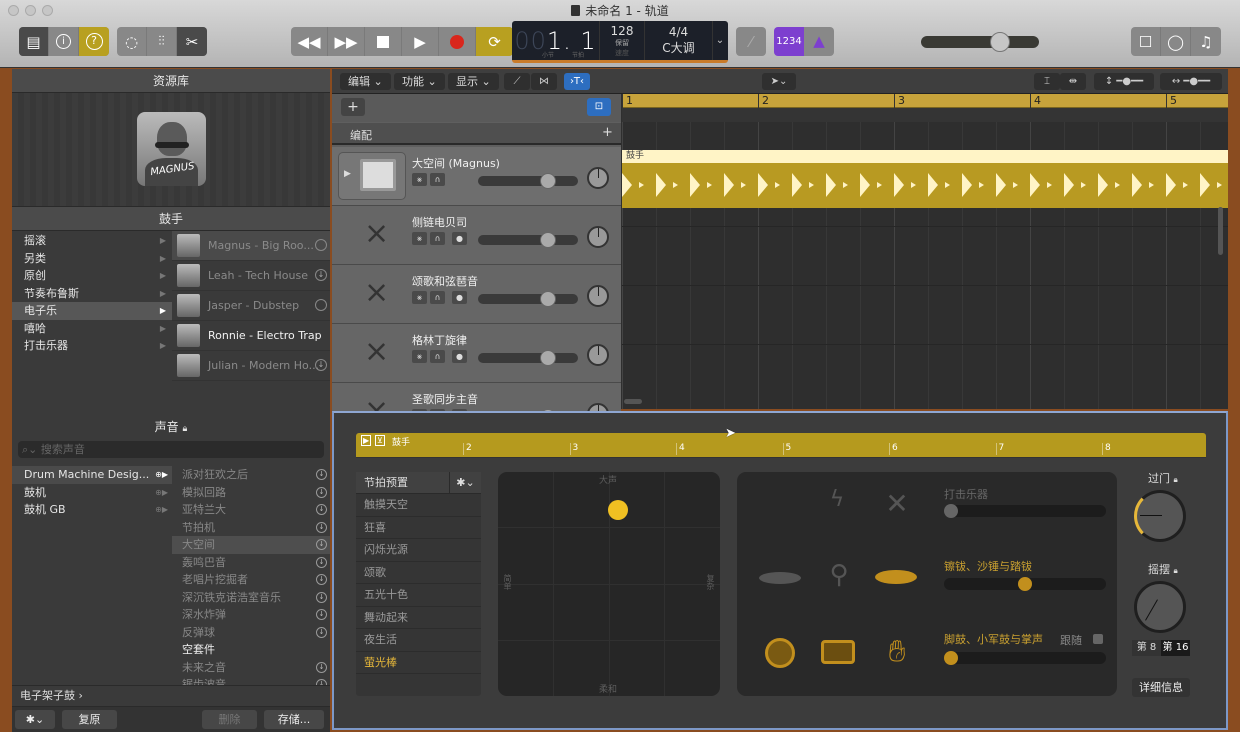 The width and height of the screenshot is (1240, 732). Describe the element at coordinates (476, 294) in the screenshot. I see `track-header: ⨯ 颂歌和弦琶音 ⨳ ∩ ●` at that location.